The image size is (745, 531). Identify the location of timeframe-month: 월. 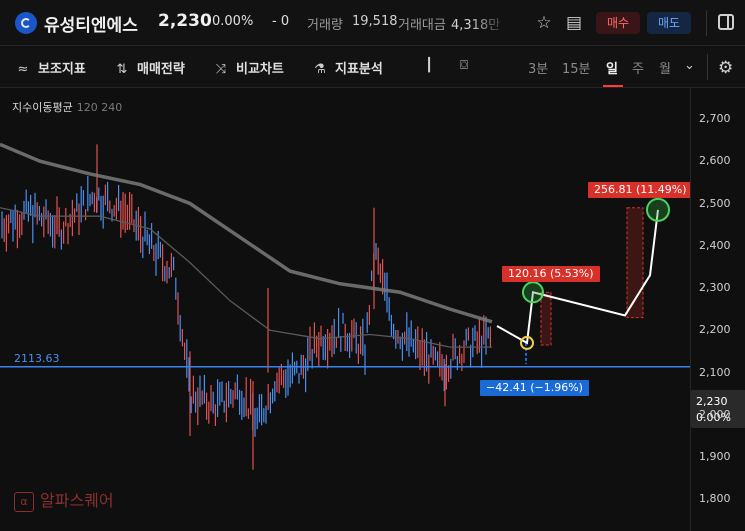
(665, 67).